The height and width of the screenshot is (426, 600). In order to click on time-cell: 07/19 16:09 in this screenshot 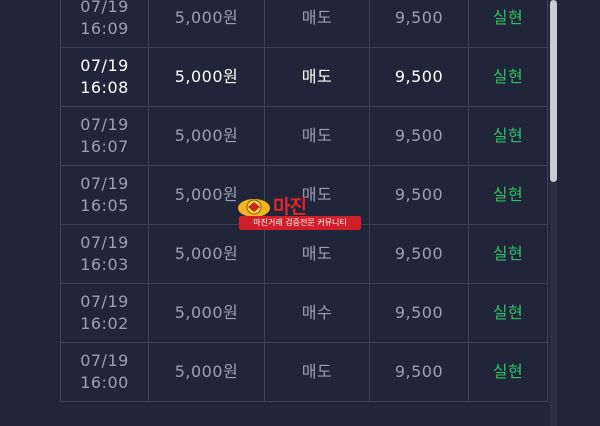, I will do `click(104, 24)`.